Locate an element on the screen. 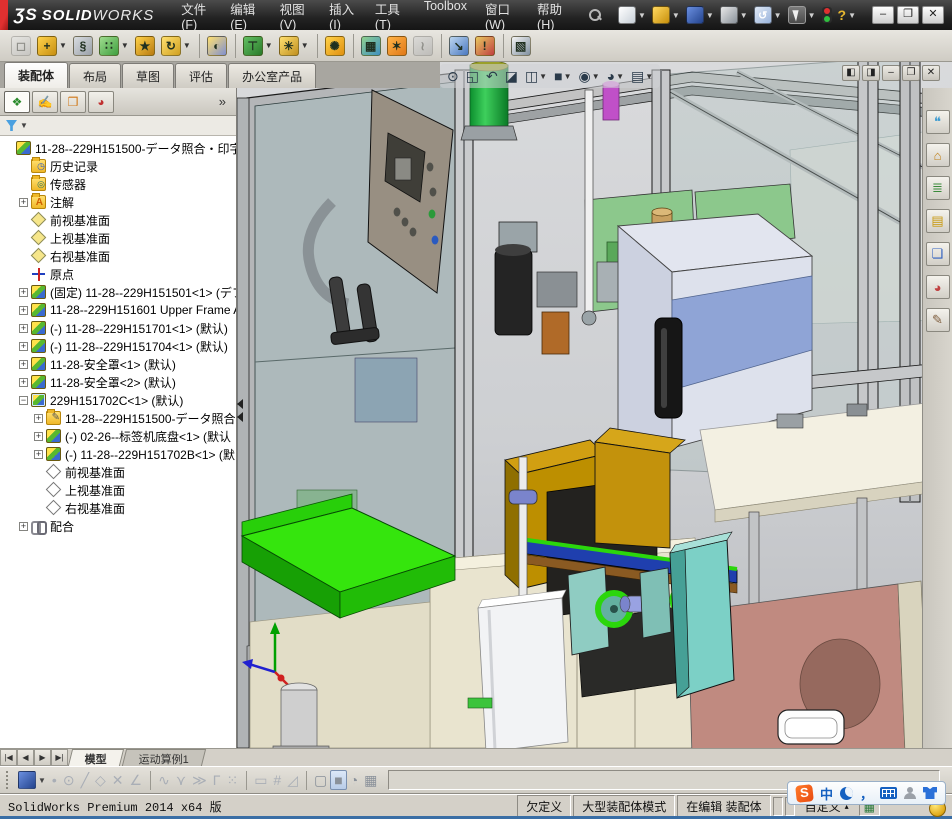 The height and width of the screenshot is (819, 952). restore-button: ❐ is located at coordinates (908, 15).